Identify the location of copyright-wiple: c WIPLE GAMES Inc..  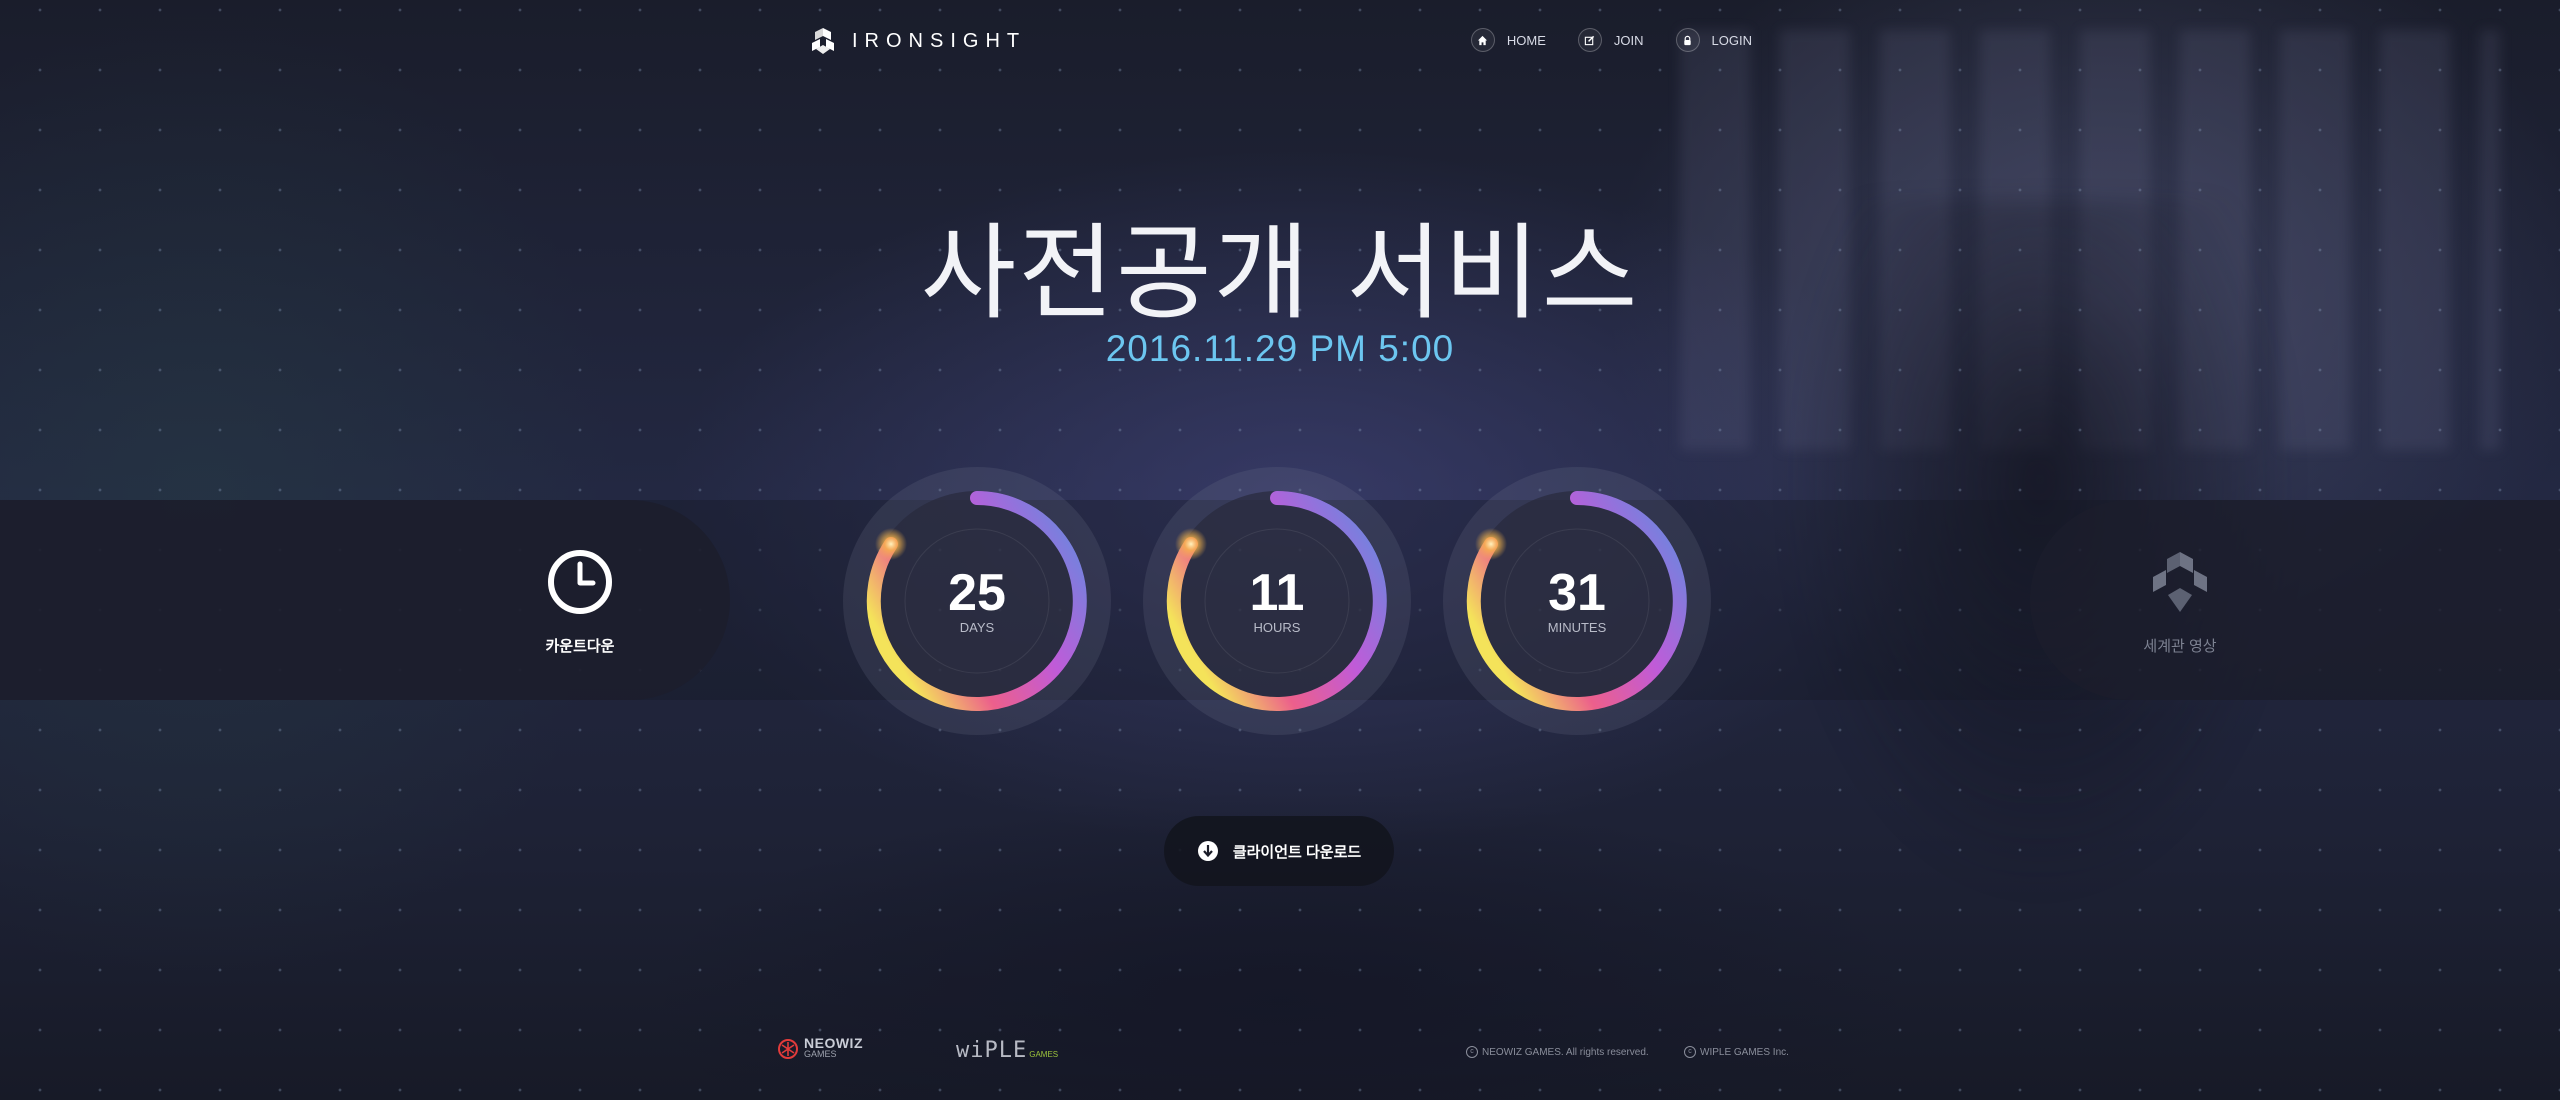
(1736, 1052).